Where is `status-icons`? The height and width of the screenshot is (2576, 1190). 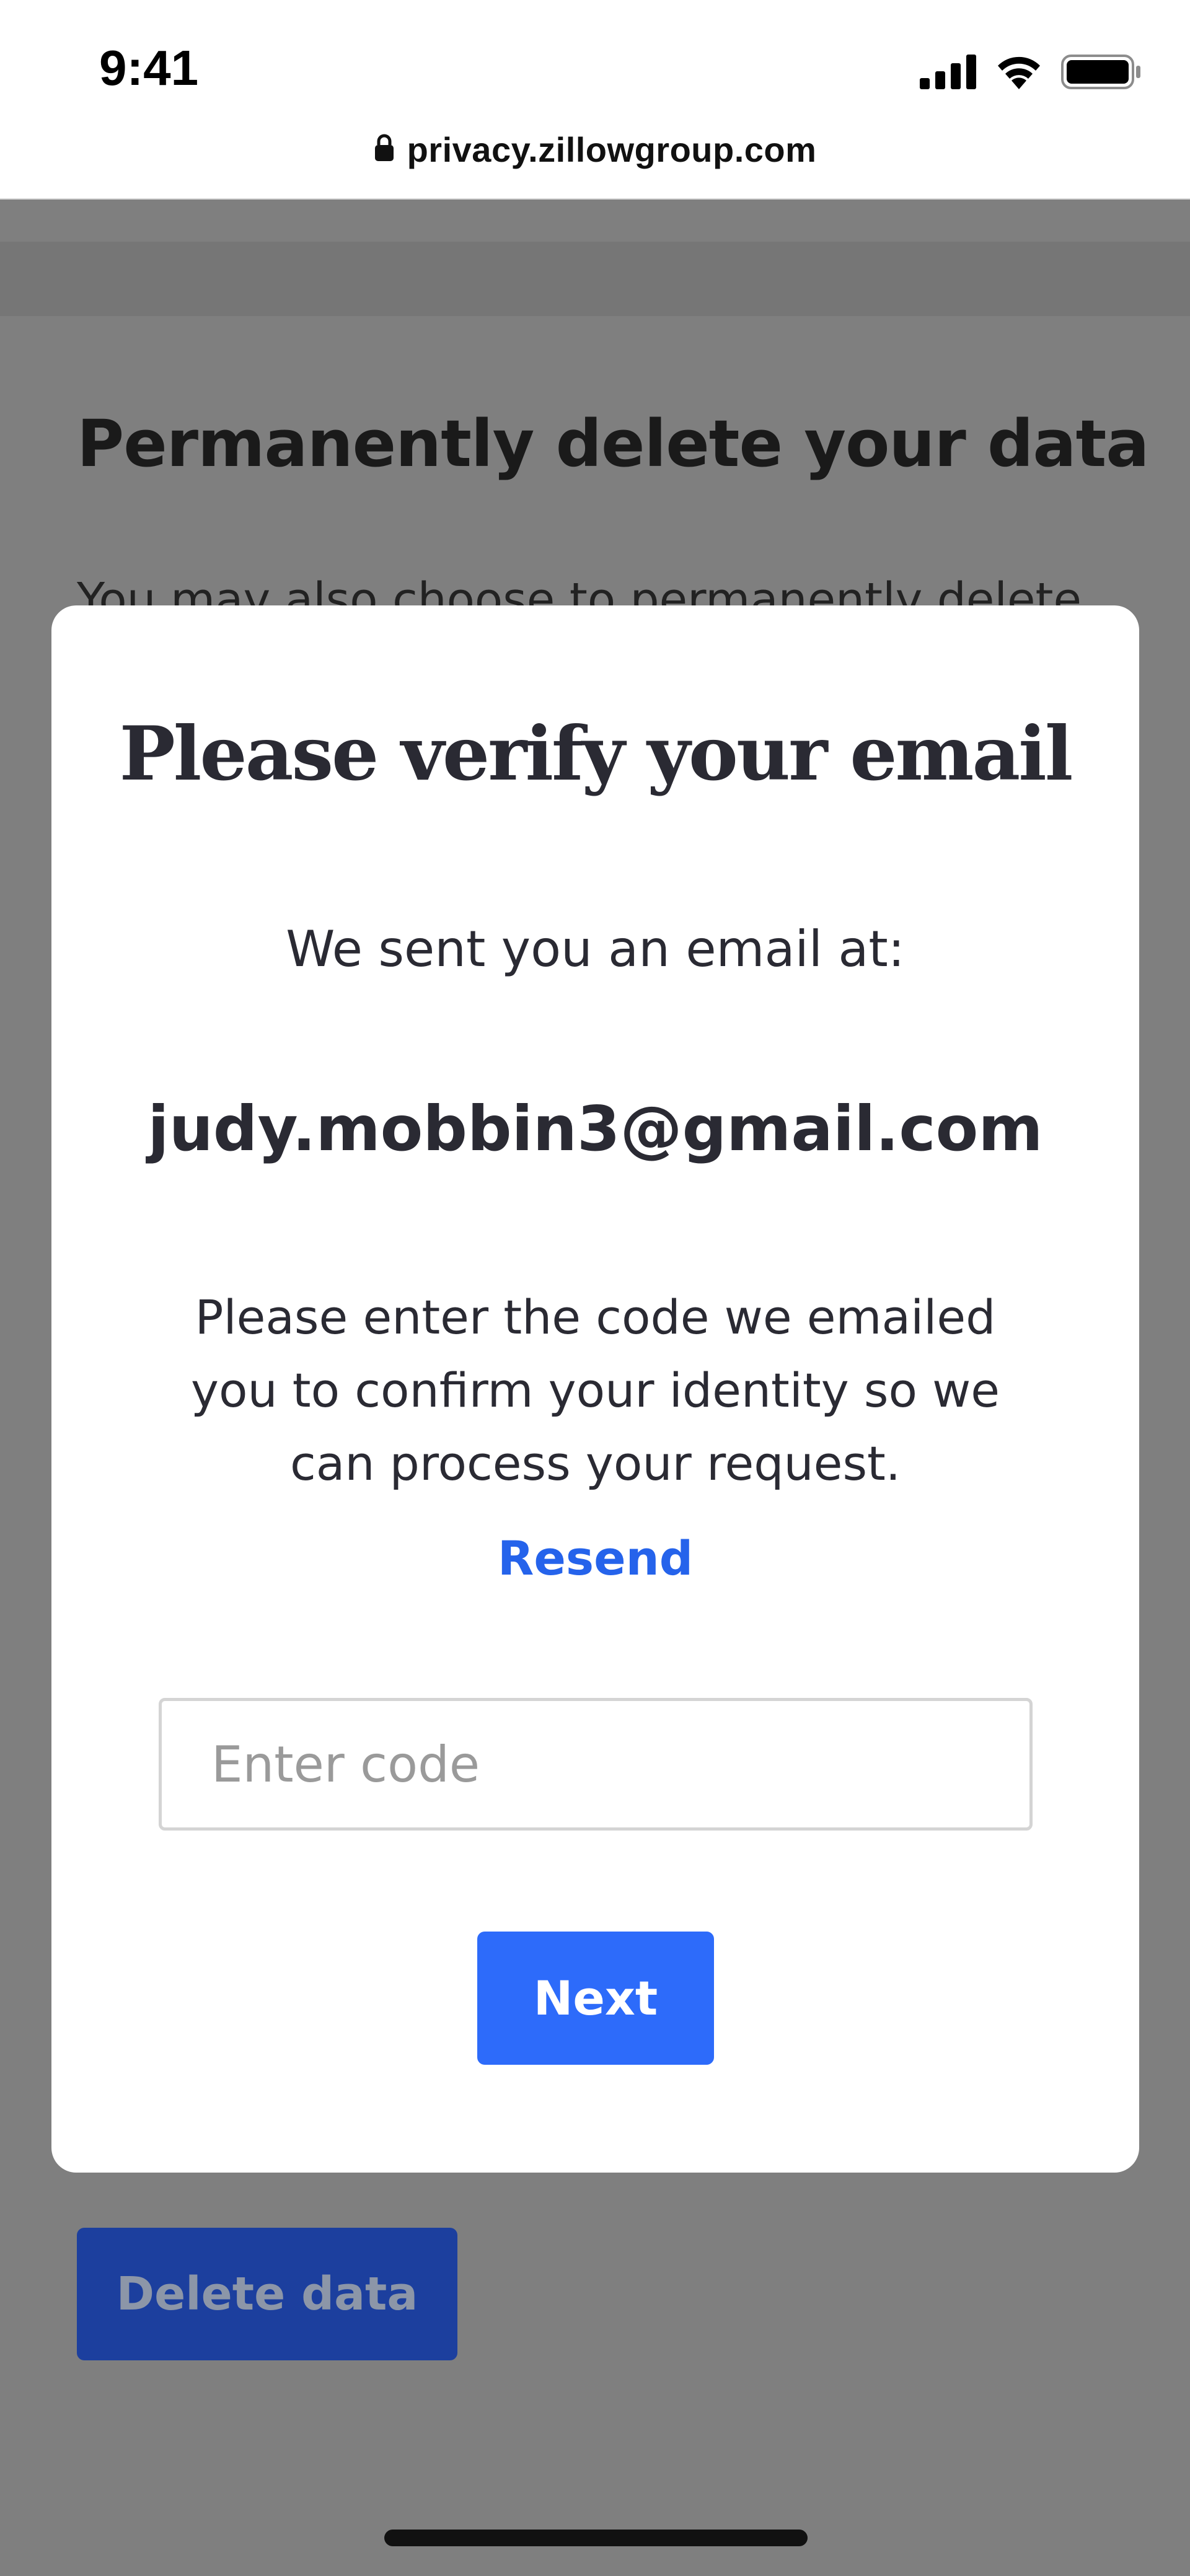
status-icons is located at coordinates (1031, 71).